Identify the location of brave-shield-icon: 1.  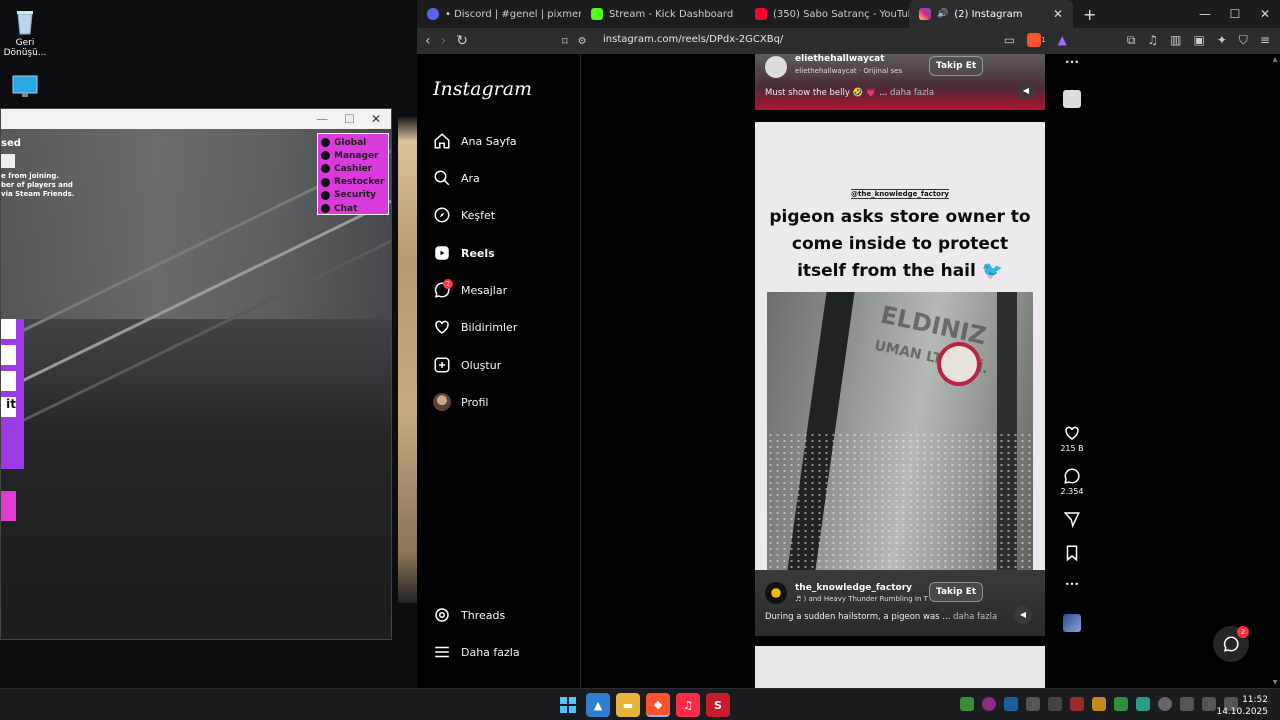
(1036, 41).